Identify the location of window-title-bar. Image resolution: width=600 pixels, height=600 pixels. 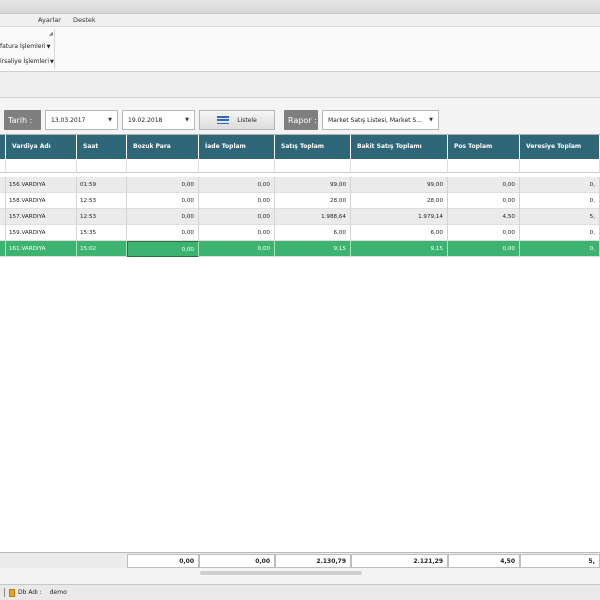
(300, 7).